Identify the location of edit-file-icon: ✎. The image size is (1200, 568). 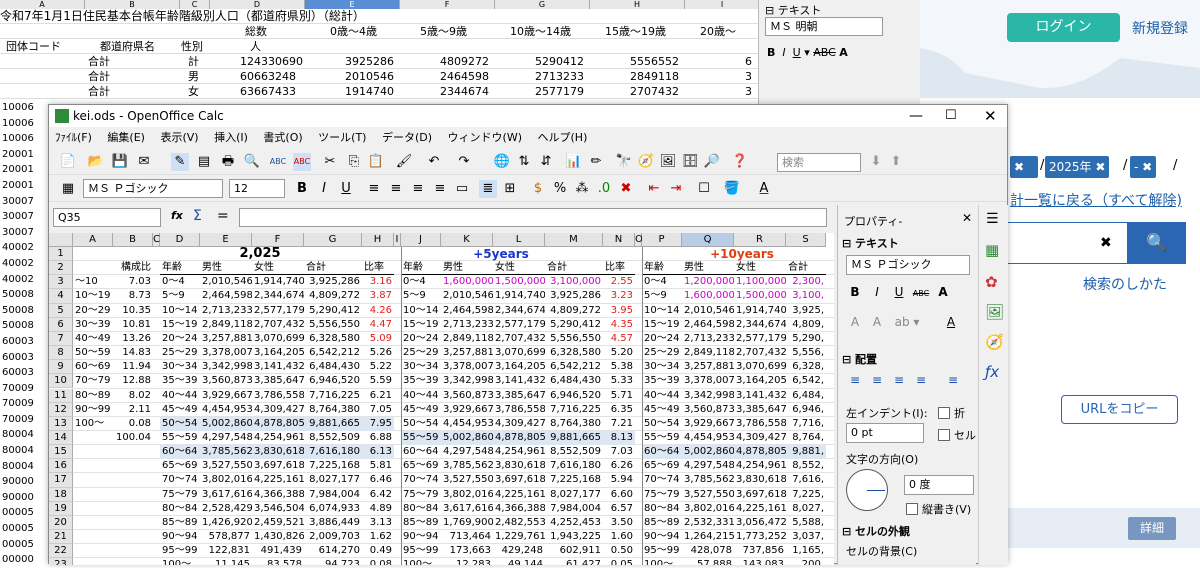
(180, 162).